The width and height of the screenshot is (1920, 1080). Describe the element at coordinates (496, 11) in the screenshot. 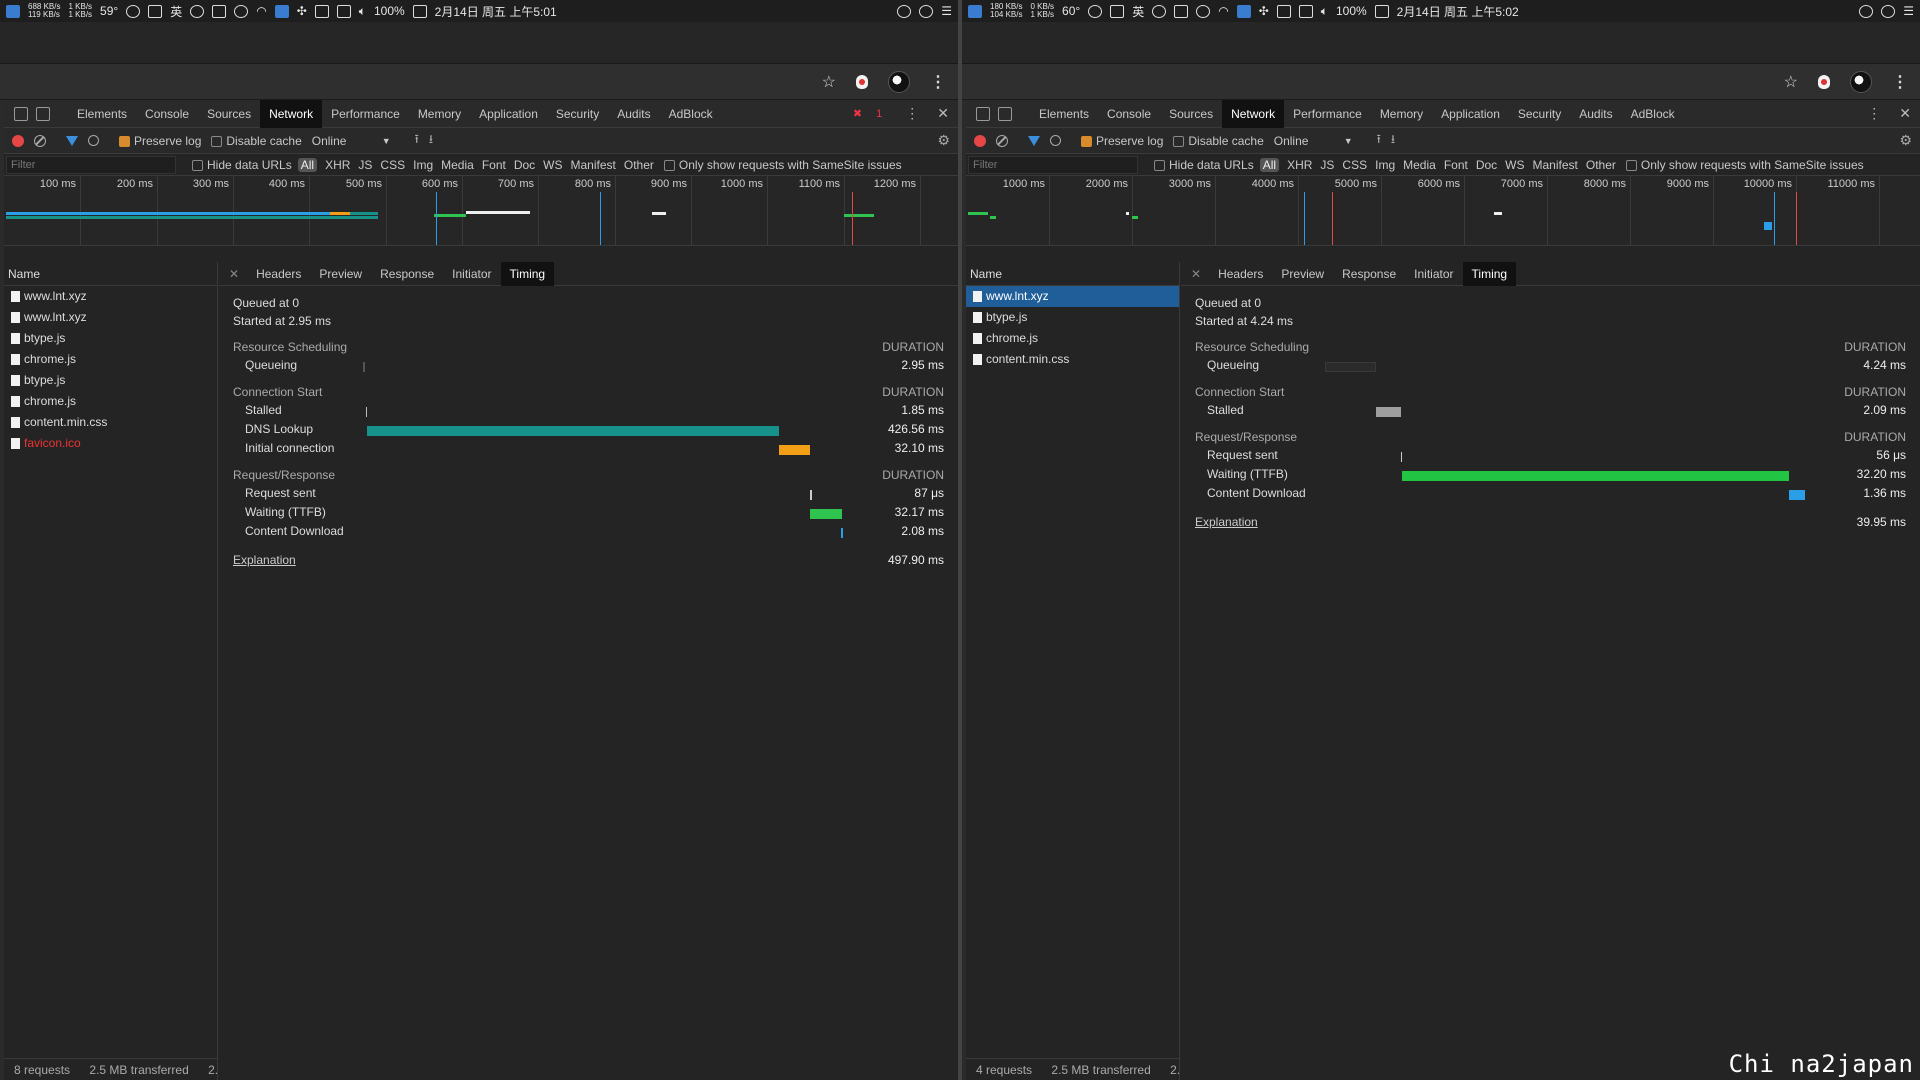

I see `clock: 2月14日 周五 上午5:01` at that location.